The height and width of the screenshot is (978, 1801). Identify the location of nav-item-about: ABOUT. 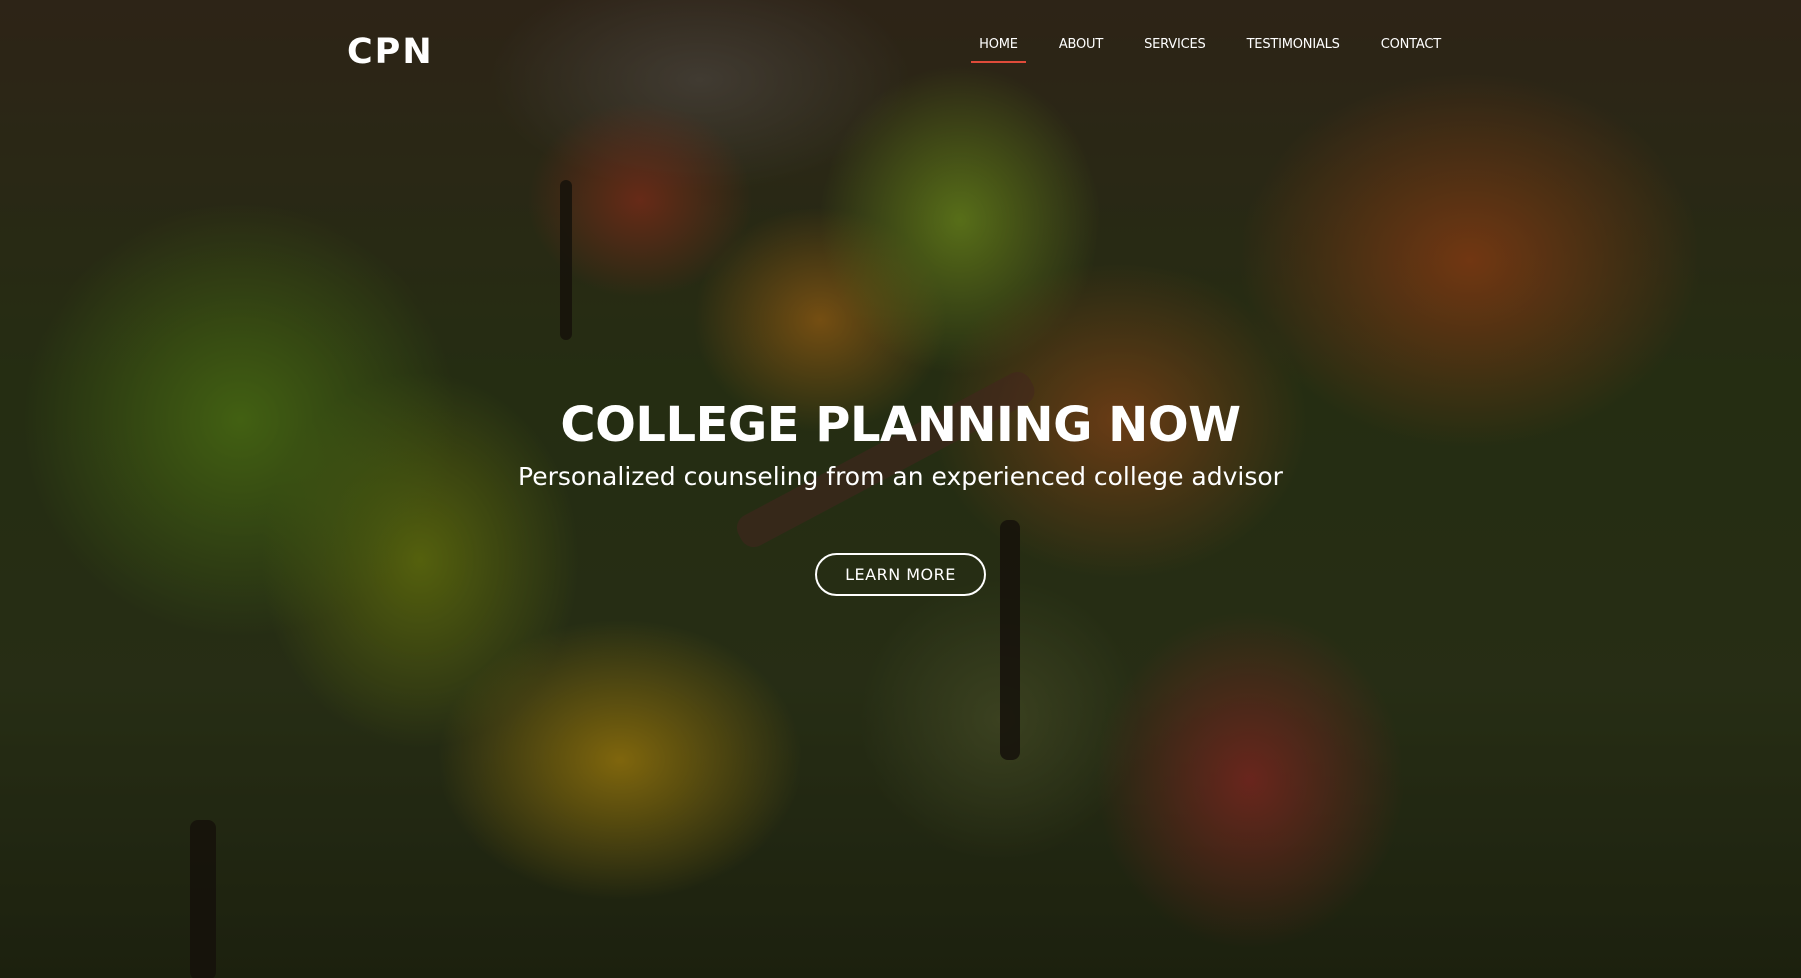
(1081, 48).